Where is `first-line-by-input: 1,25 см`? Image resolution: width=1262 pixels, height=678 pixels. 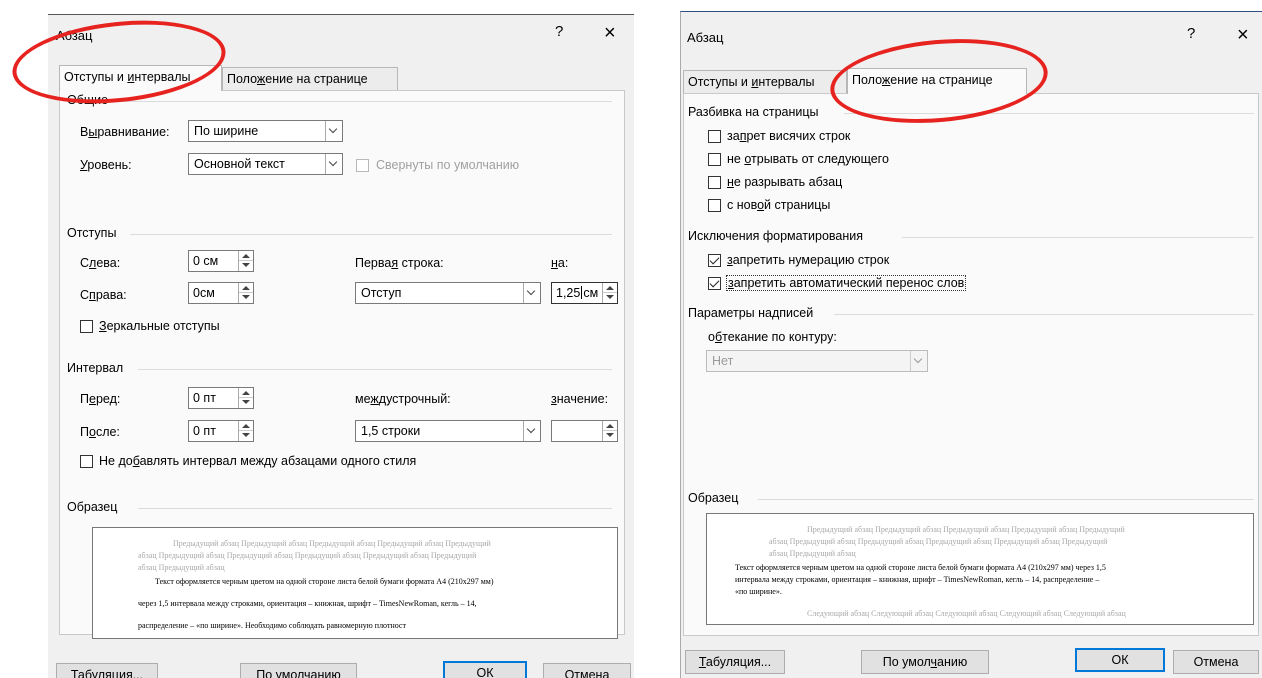
first-line-by-input: 1,25 см is located at coordinates (577, 293).